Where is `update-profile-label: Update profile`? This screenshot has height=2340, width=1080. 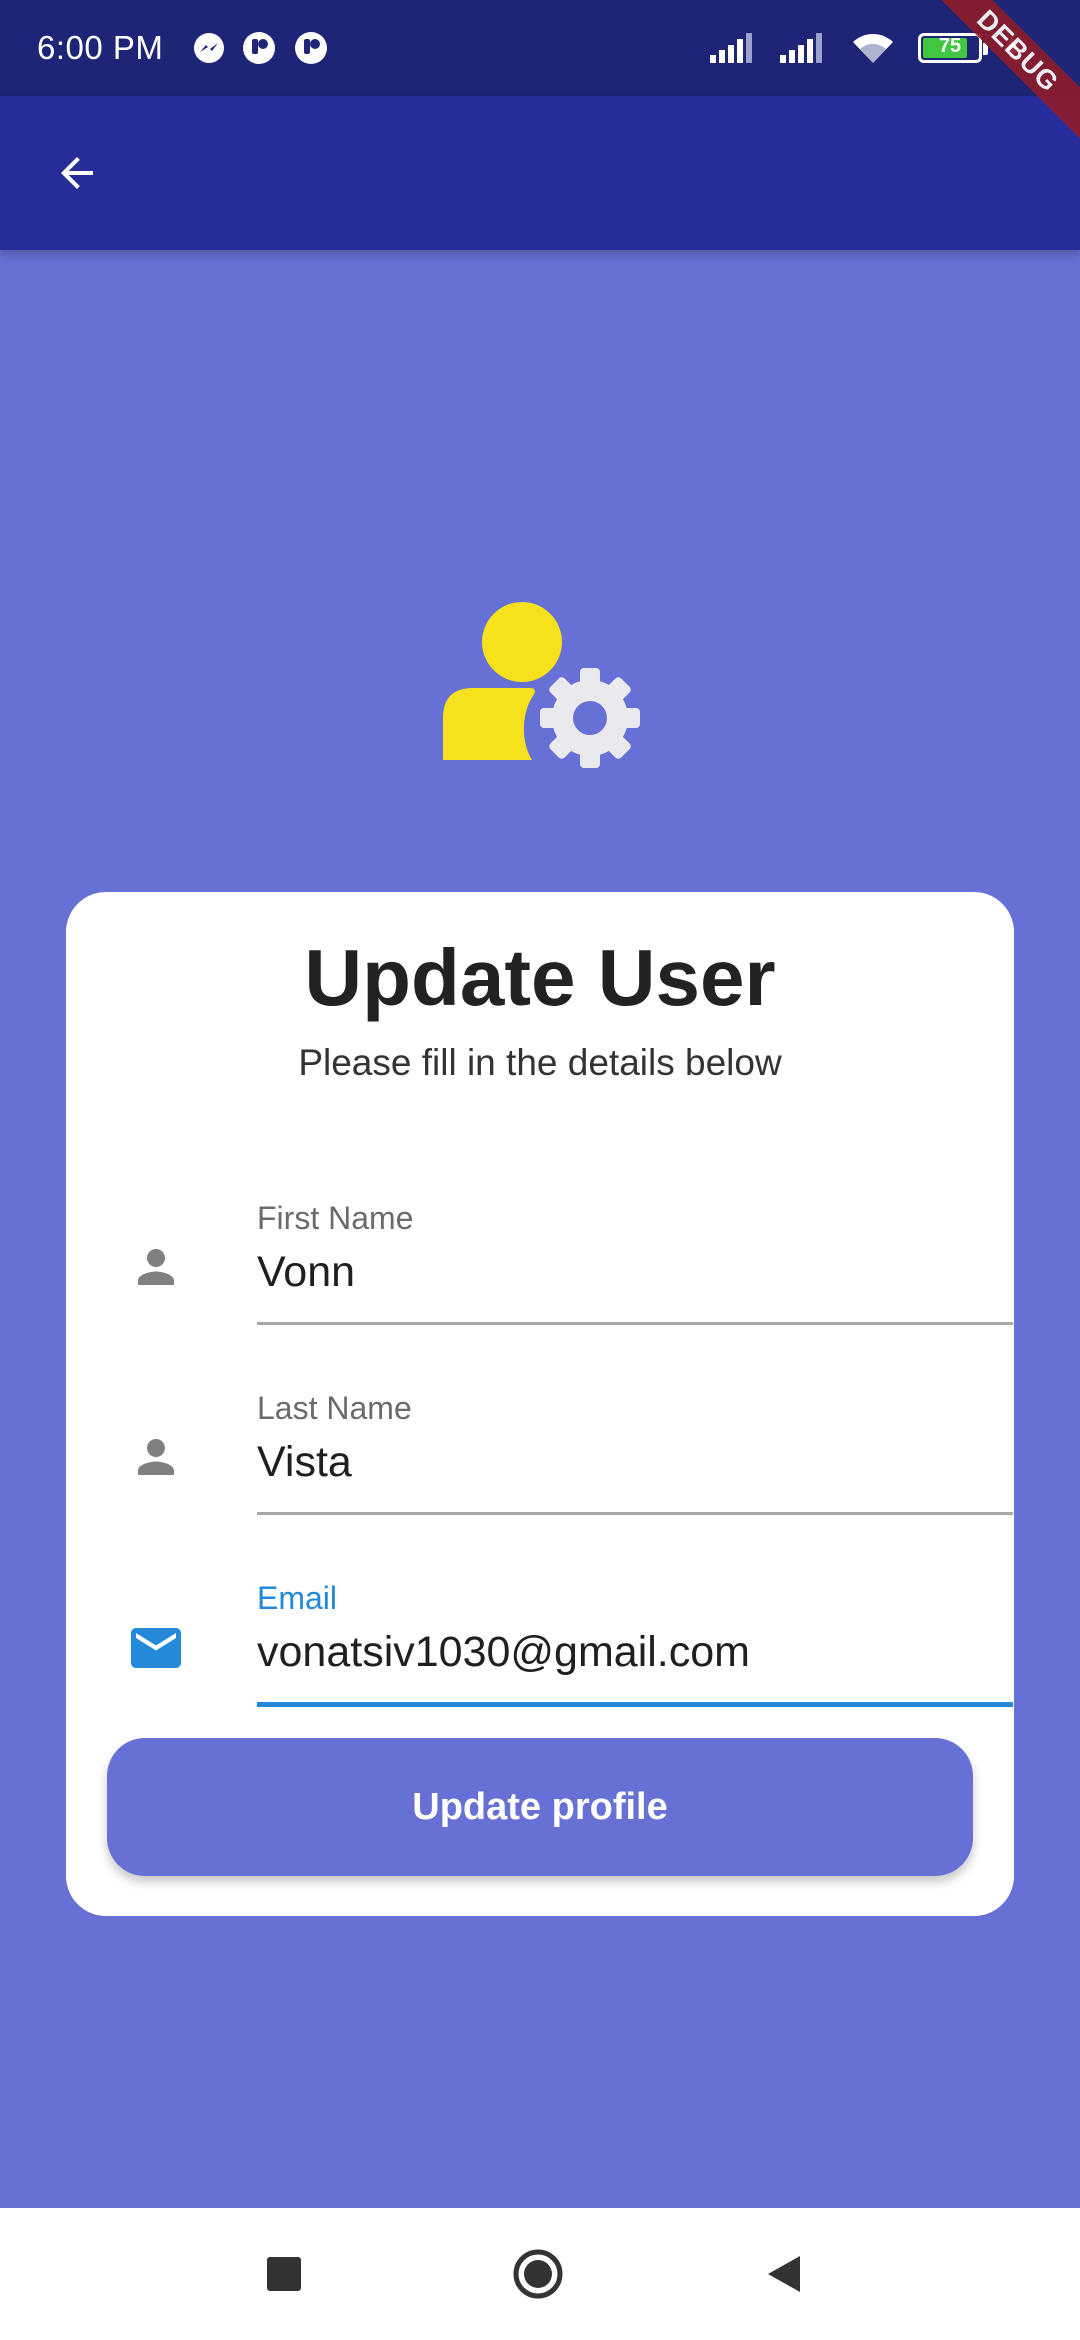
update-profile-label: Update profile is located at coordinates (540, 1806).